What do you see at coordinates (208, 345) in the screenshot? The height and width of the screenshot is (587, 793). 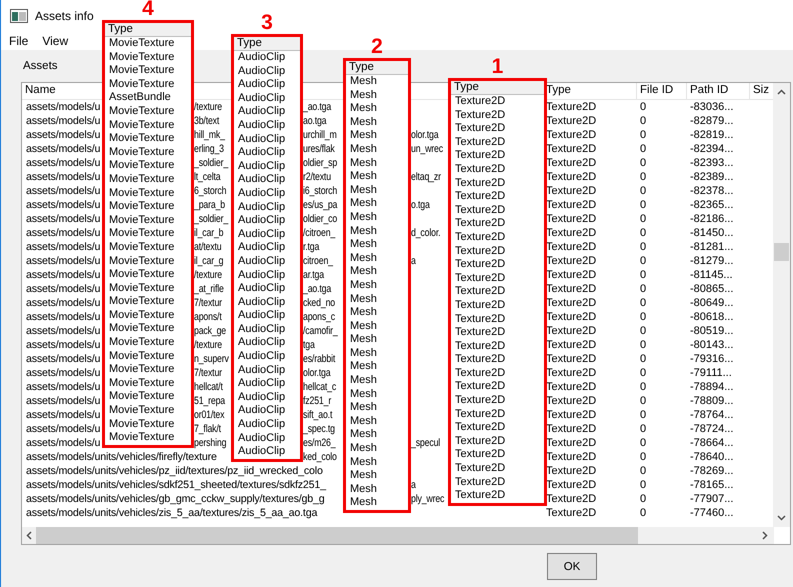 I see `table-cell: /texture` at bounding box center [208, 345].